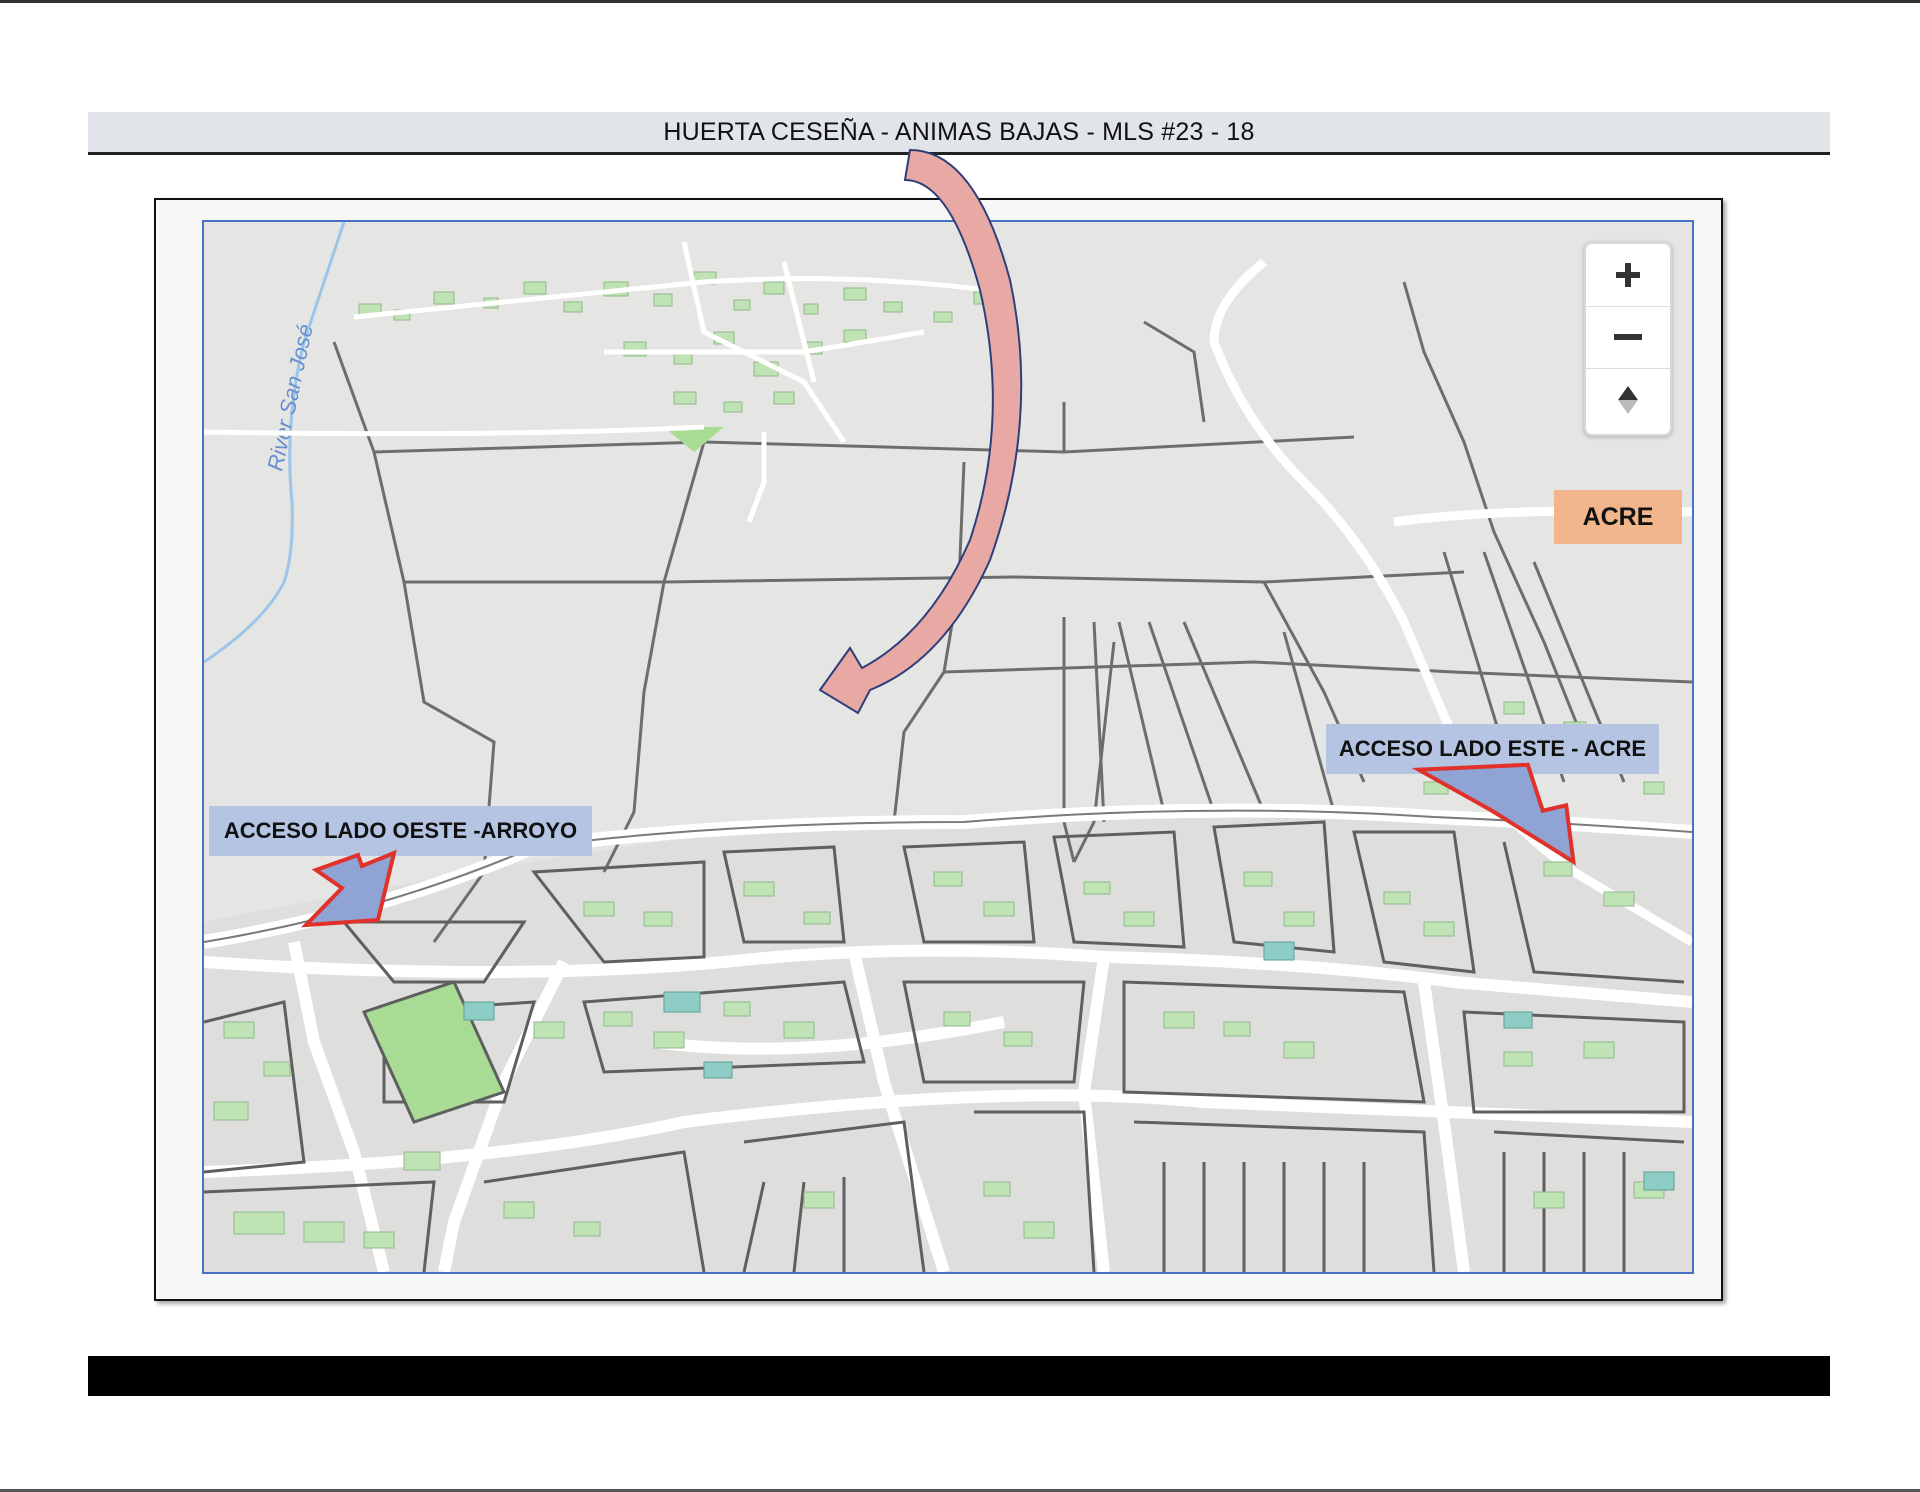  I want to click on zoom-out-button, so click(1628, 337).